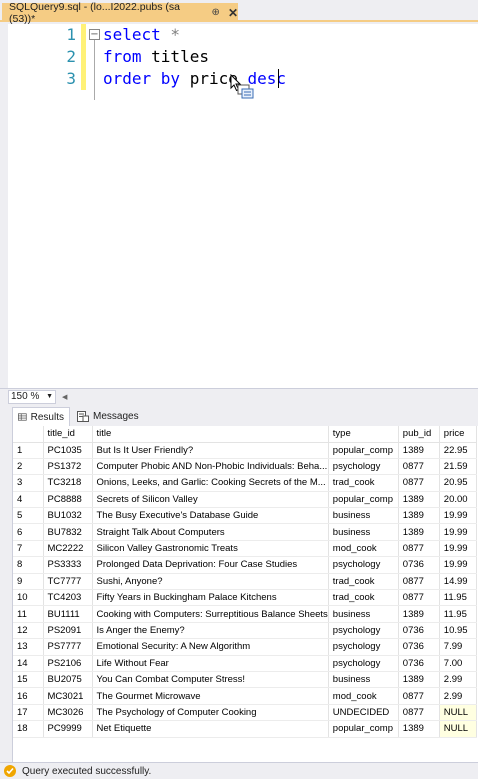 Image resolution: width=478 pixels, height=779 pixels. I want to click on pin-icon: ⊕, so click(216, 12).